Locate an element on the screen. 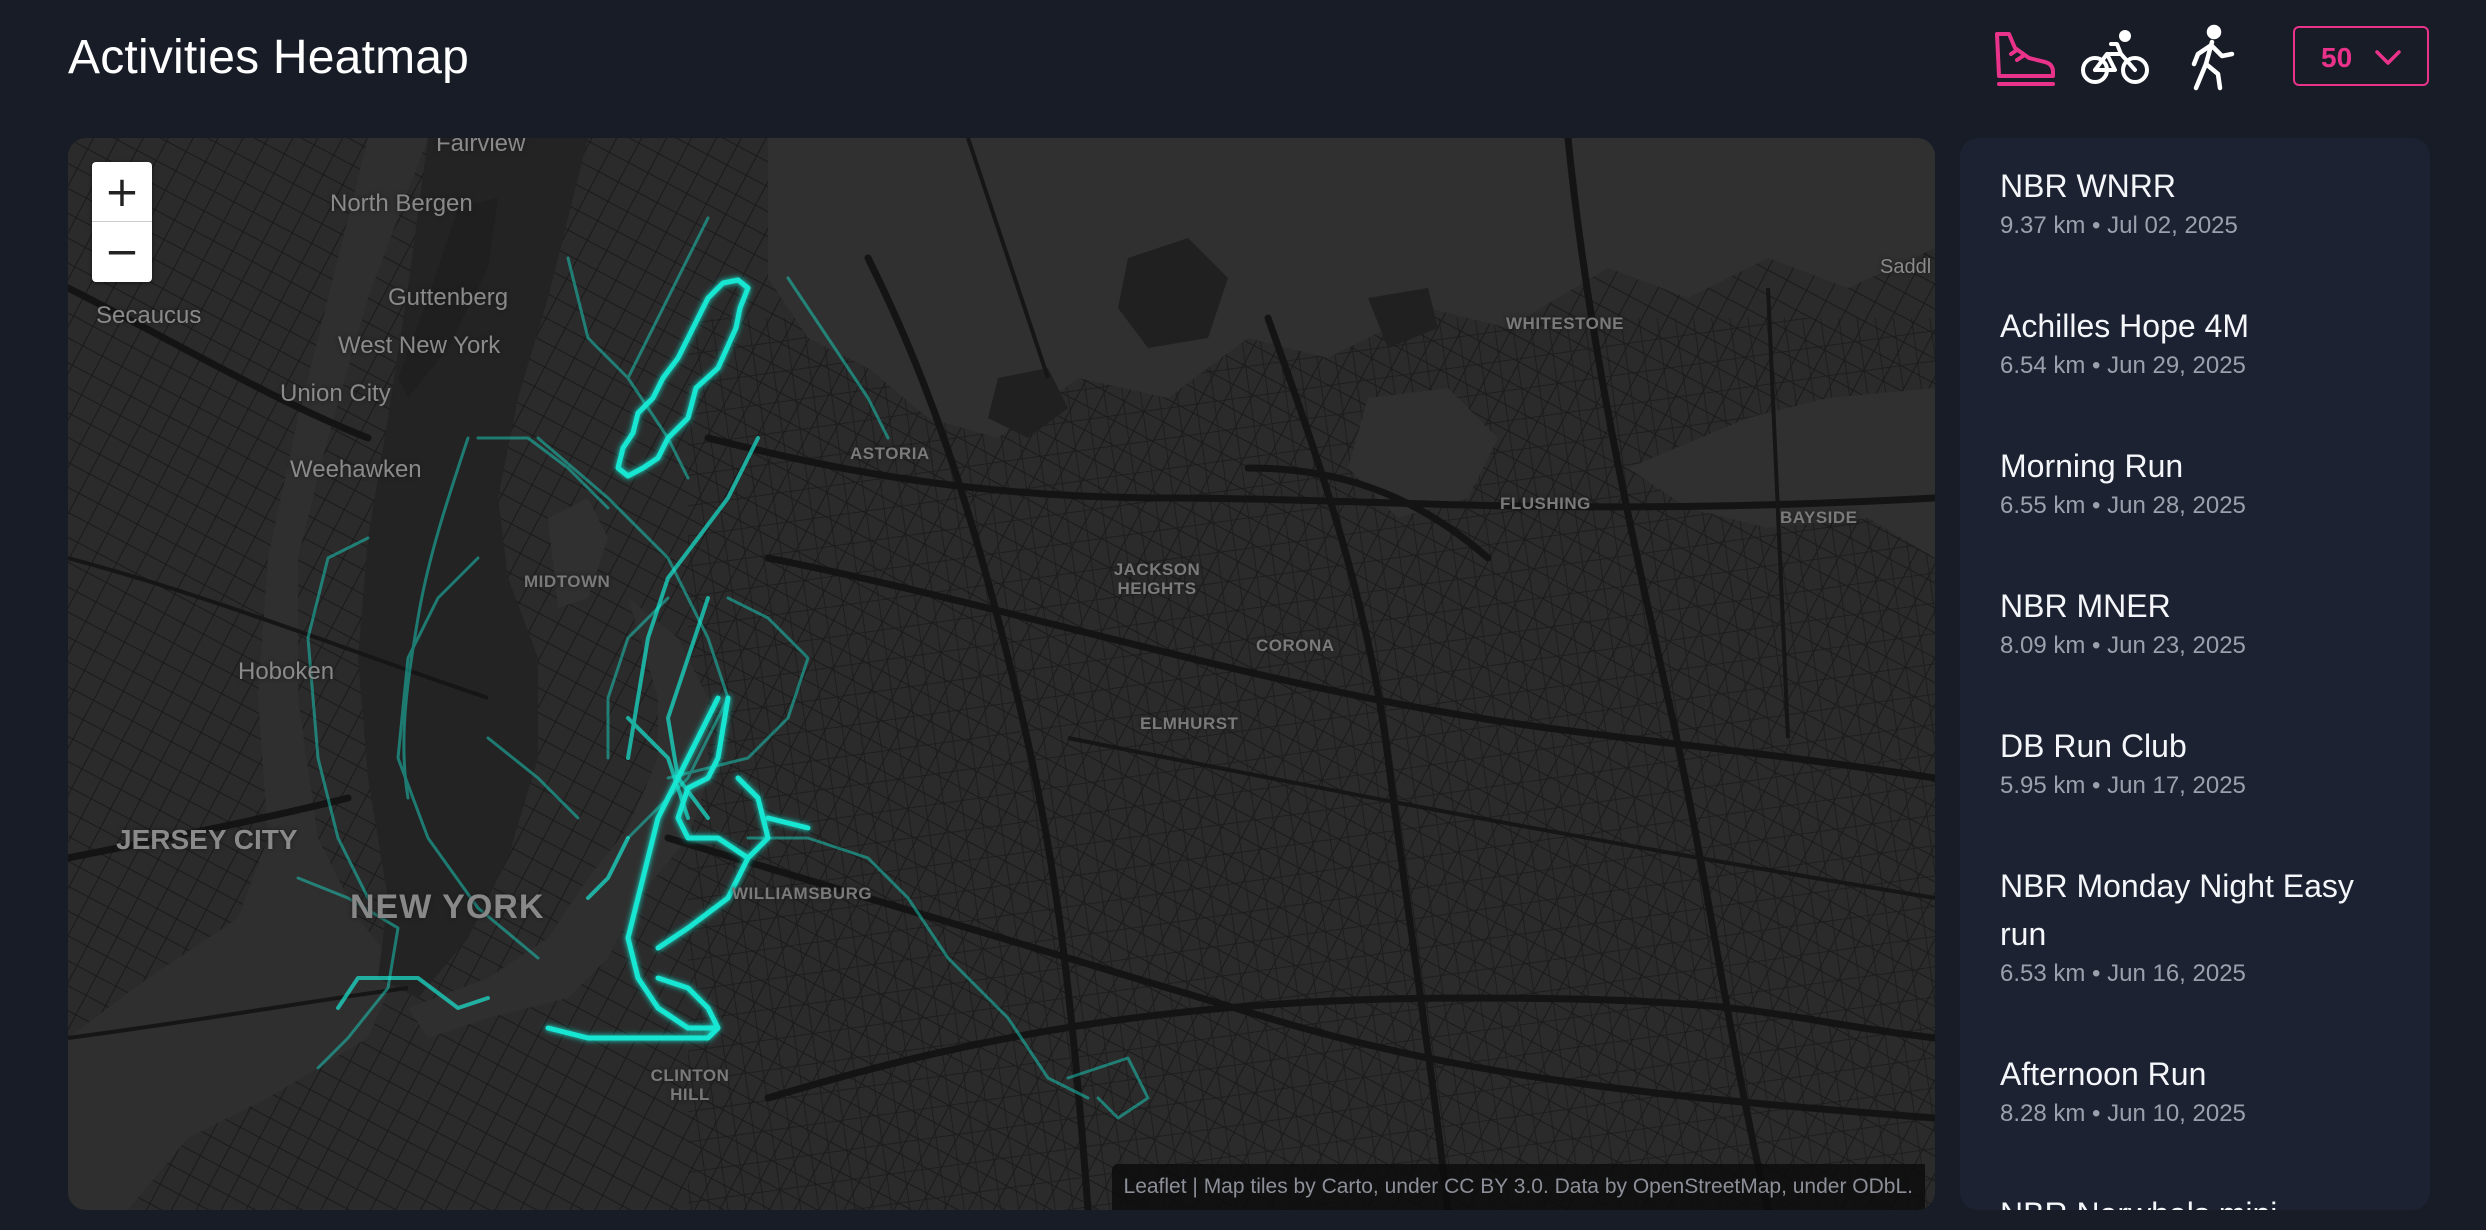 The image size is (2486, 1230). activity-meta: 6.55 km • Jun 28, 2025 is located at coordinates (2123, 505).